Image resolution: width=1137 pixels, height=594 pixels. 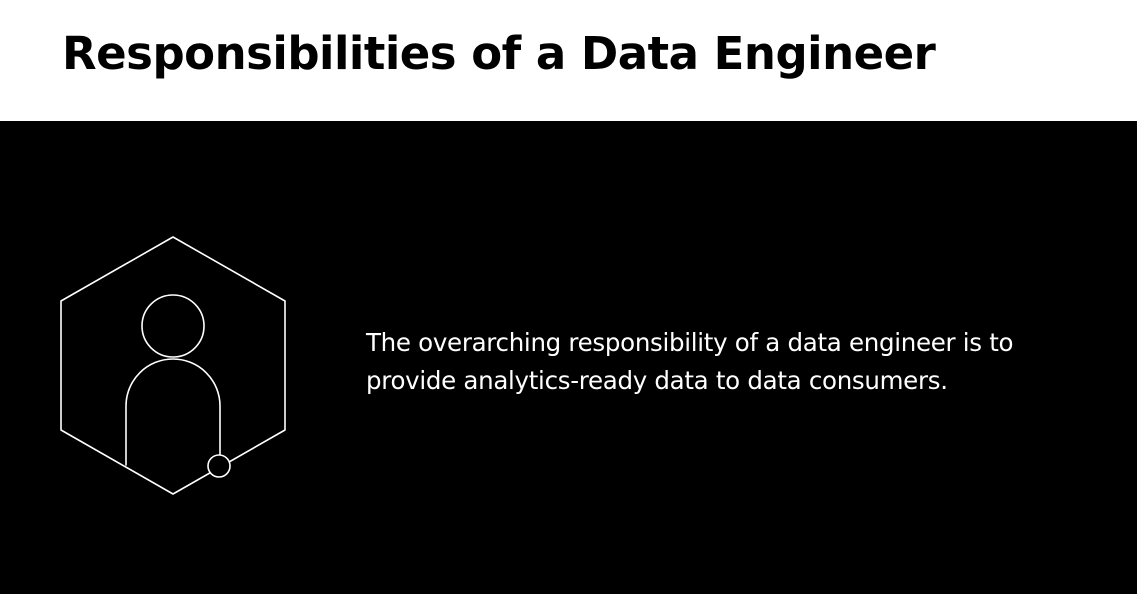 What do you see at coordinates (173, 412) in the screenshot?
I see `person-body` at bounding box center [173, 412].